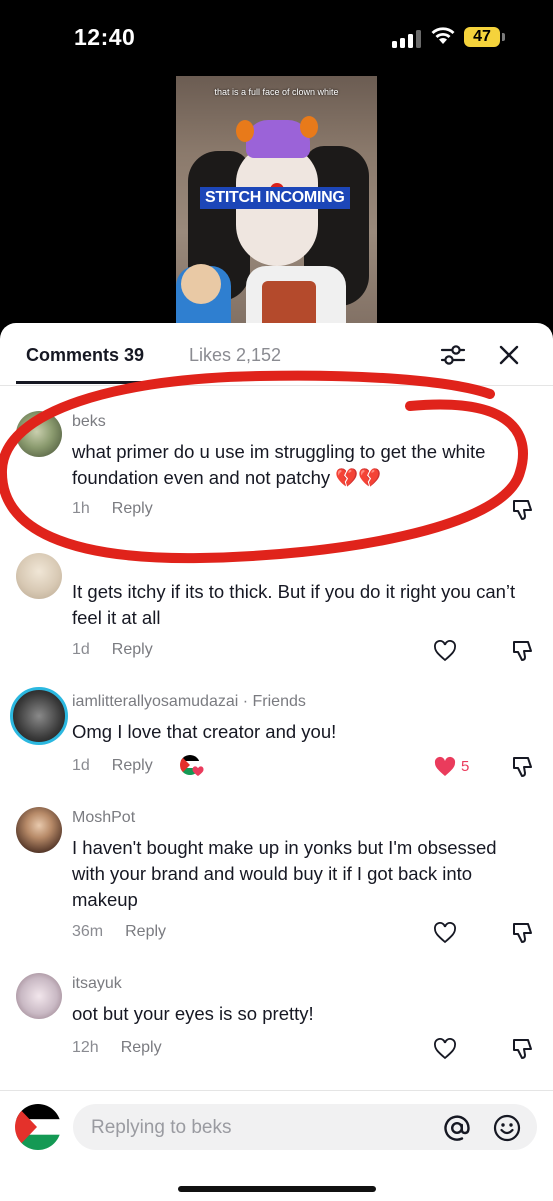 This screenshot has width=553, height=1201. I want to click on comment-text: oot but your eyes is so pretty!, so click(193, 1013).